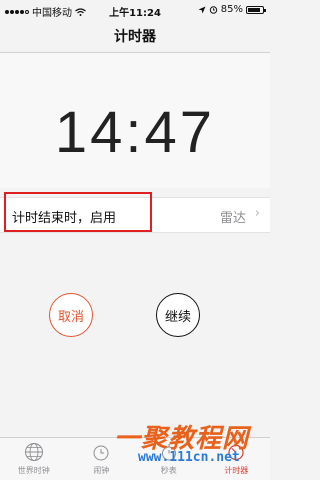  I want to click on timer-display: 14:47, so click(135, 132).